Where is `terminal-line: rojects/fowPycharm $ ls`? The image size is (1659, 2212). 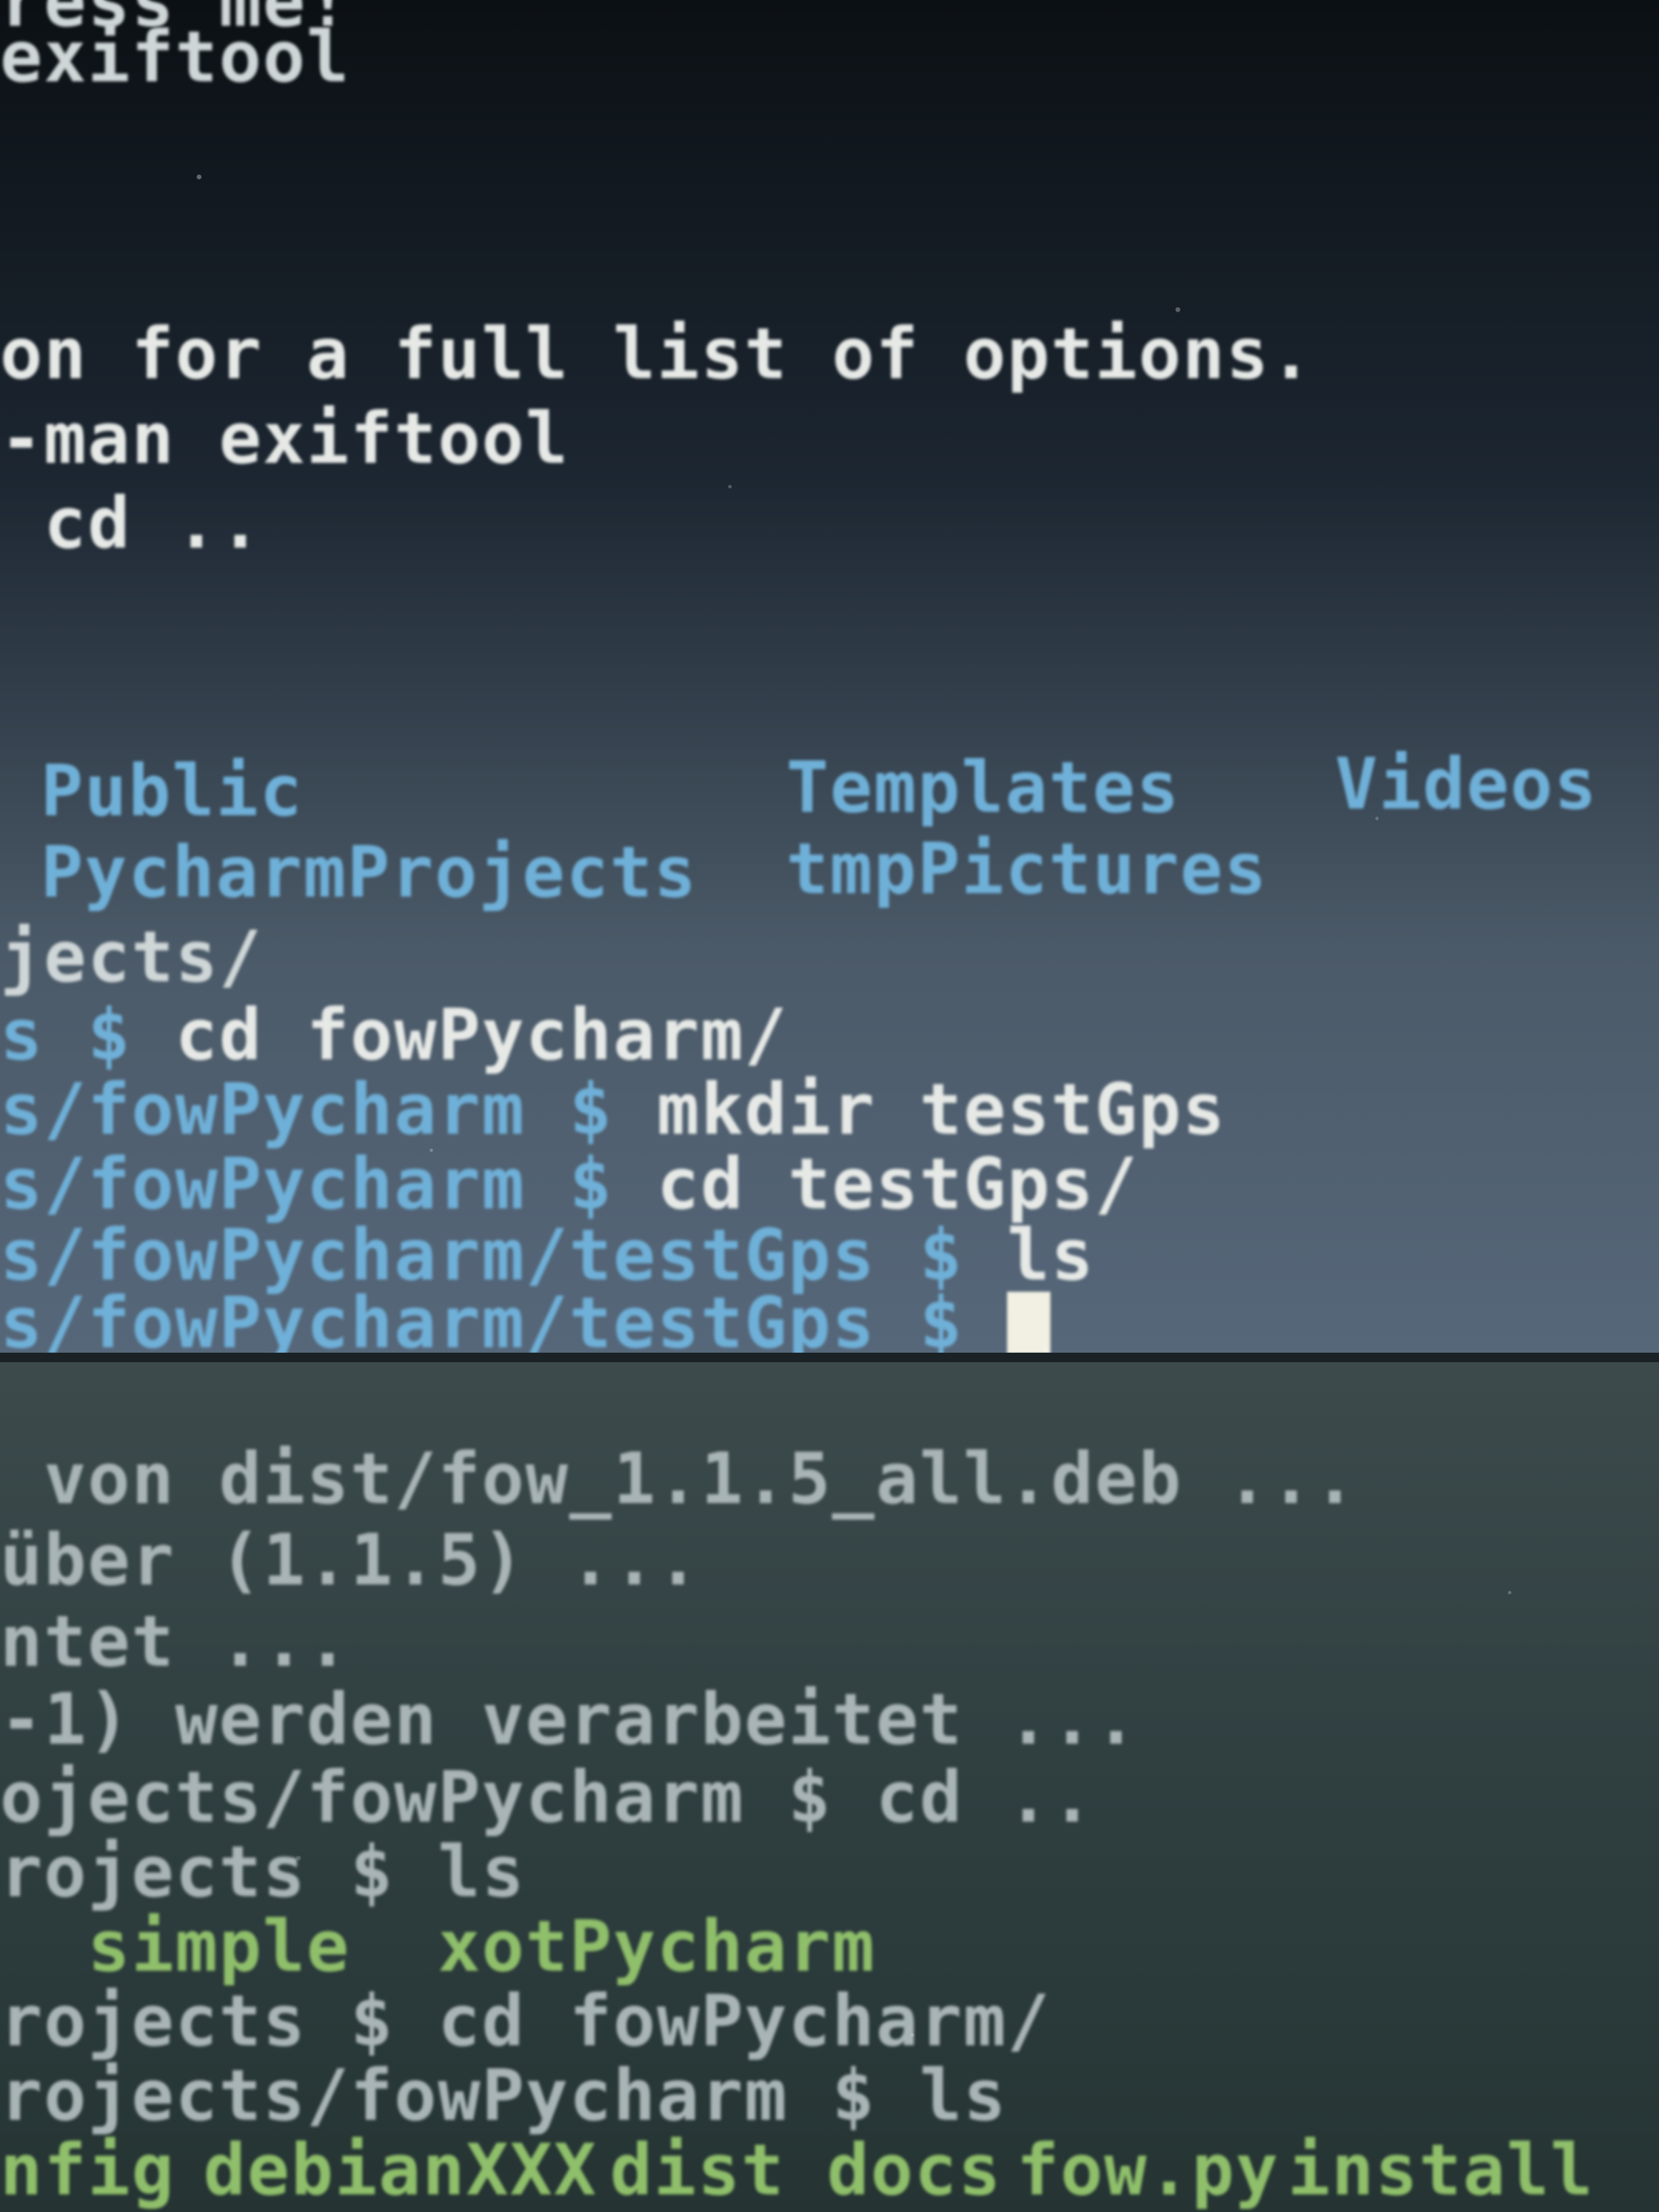 terminal-line: rojects/fowPycharm $ ls is located at coordinates (504, 2095).